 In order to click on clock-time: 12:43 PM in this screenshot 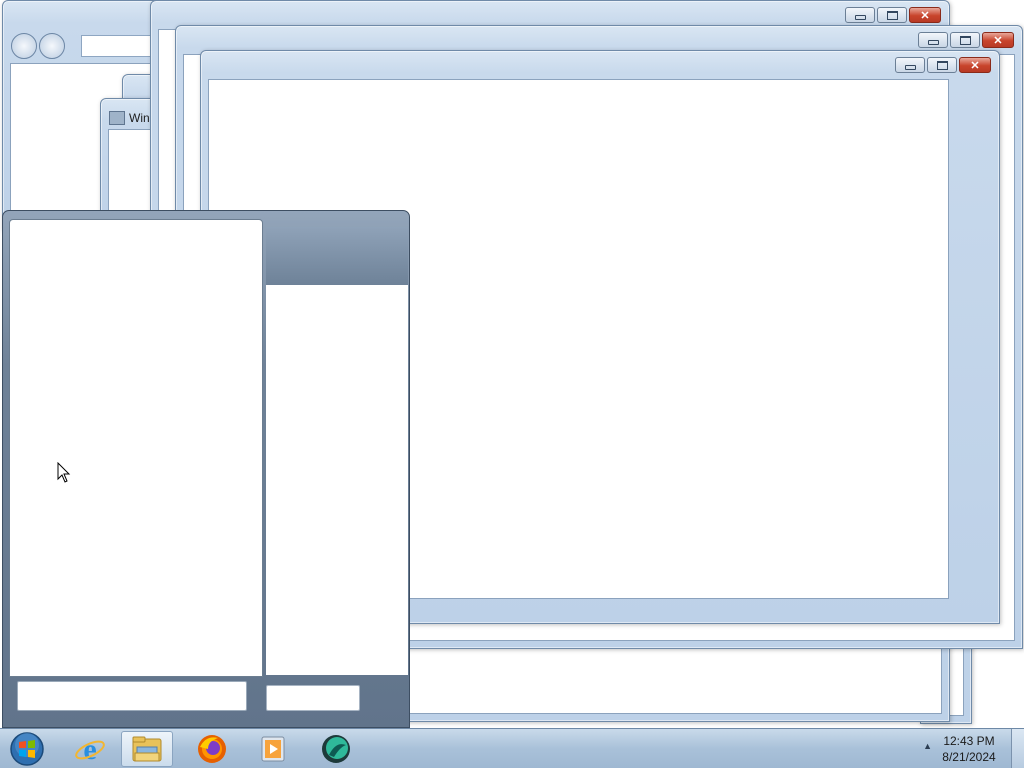, I will do `click(969, 741)`.